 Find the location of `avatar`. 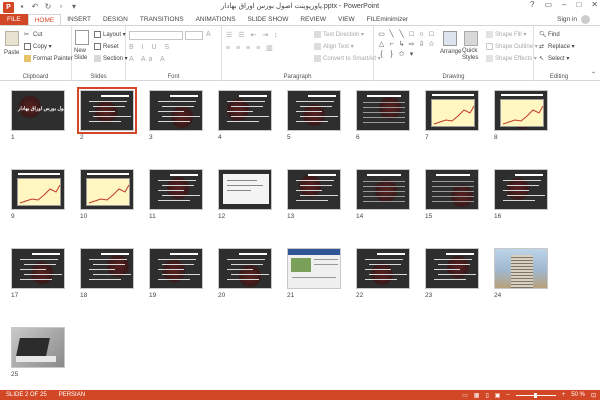

avatar is located at coordinates (585, 19).